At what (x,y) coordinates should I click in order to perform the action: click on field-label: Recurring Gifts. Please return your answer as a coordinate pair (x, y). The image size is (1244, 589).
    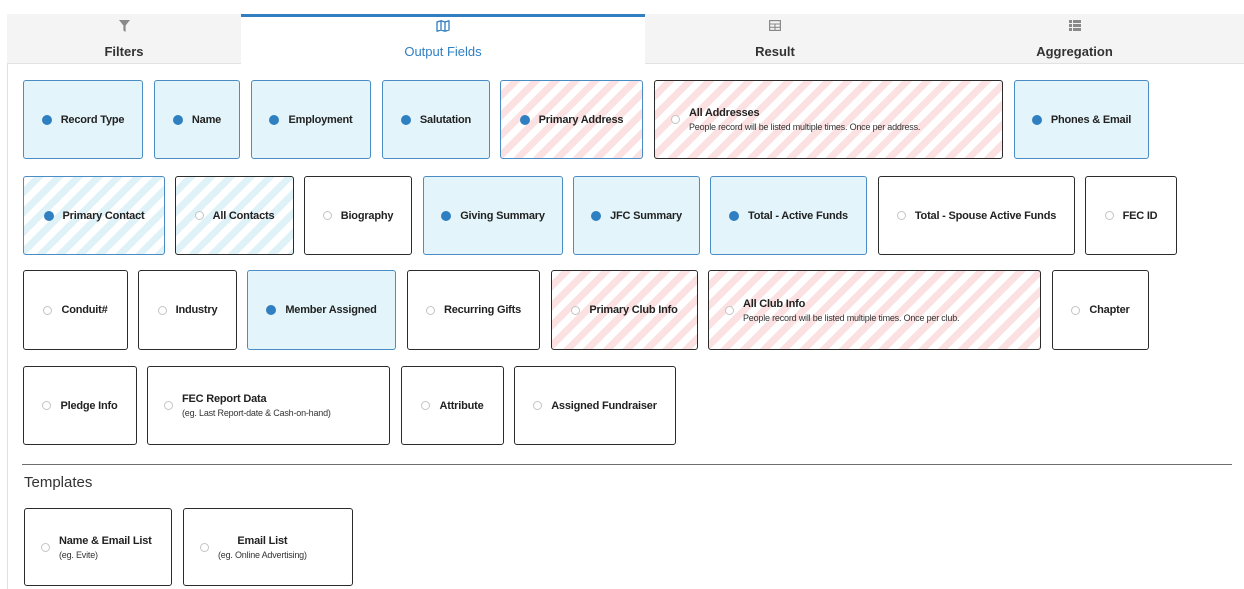
    Looking at the image, I should click on (482, 310).